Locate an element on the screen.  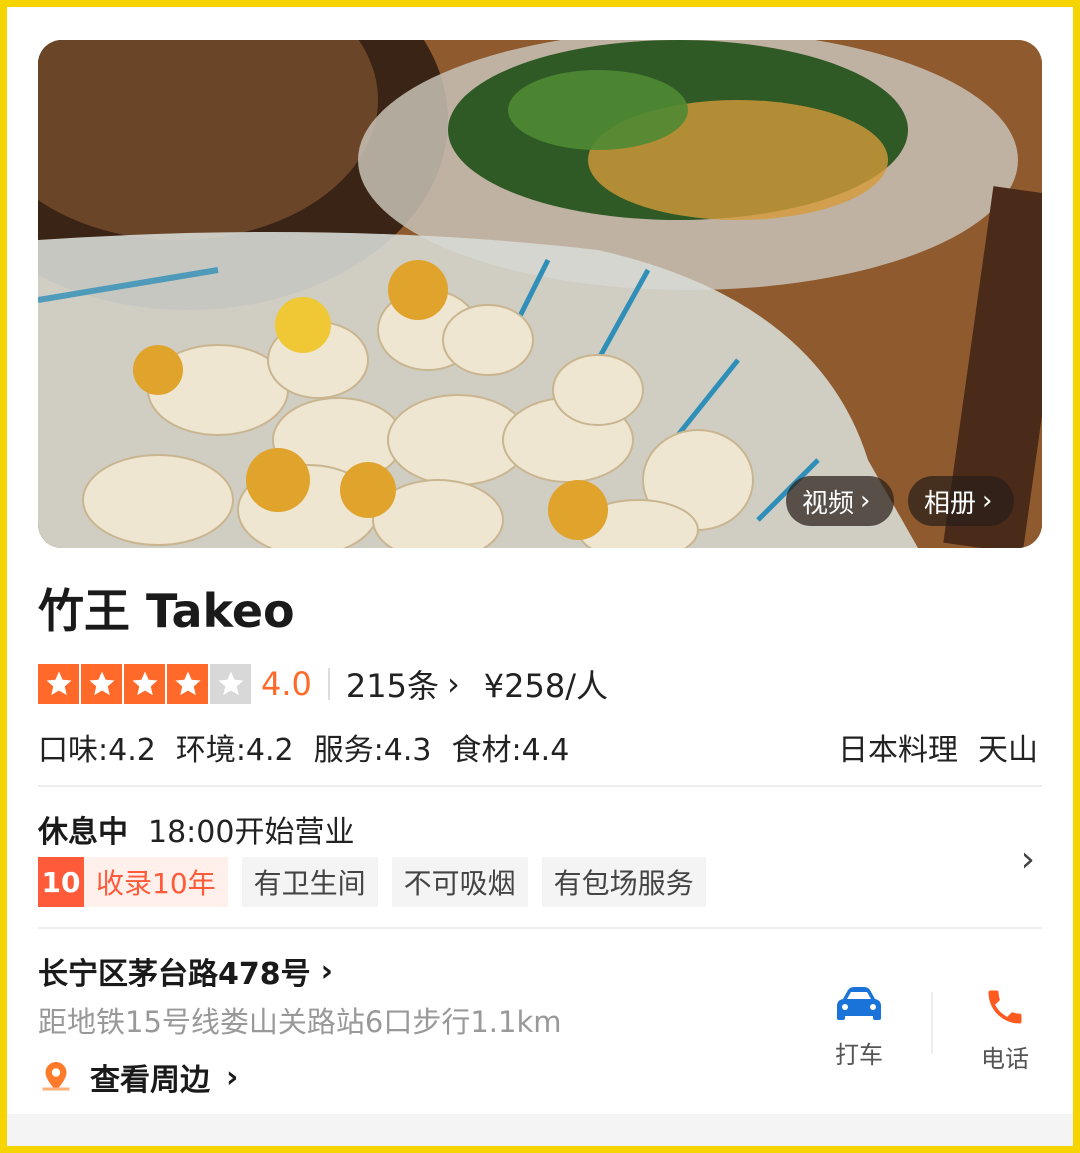
open-status: 休息中 is located at coordinates (83, 832).